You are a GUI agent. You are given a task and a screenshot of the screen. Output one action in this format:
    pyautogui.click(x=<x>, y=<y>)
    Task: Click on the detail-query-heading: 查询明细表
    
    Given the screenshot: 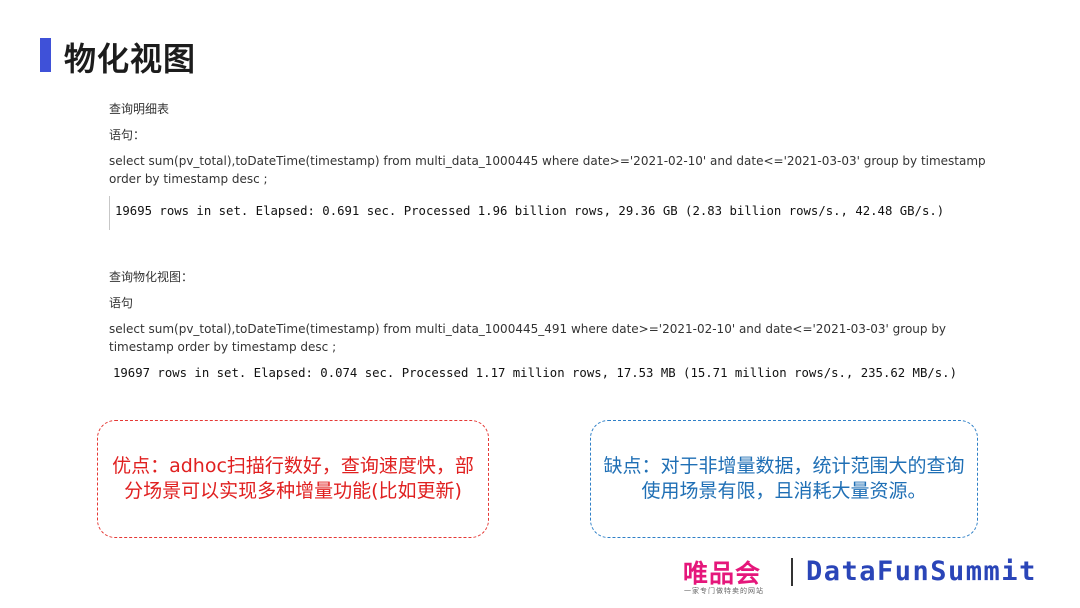 What is the action you would take?
    pyautogui.click(x=139, y=109)
    